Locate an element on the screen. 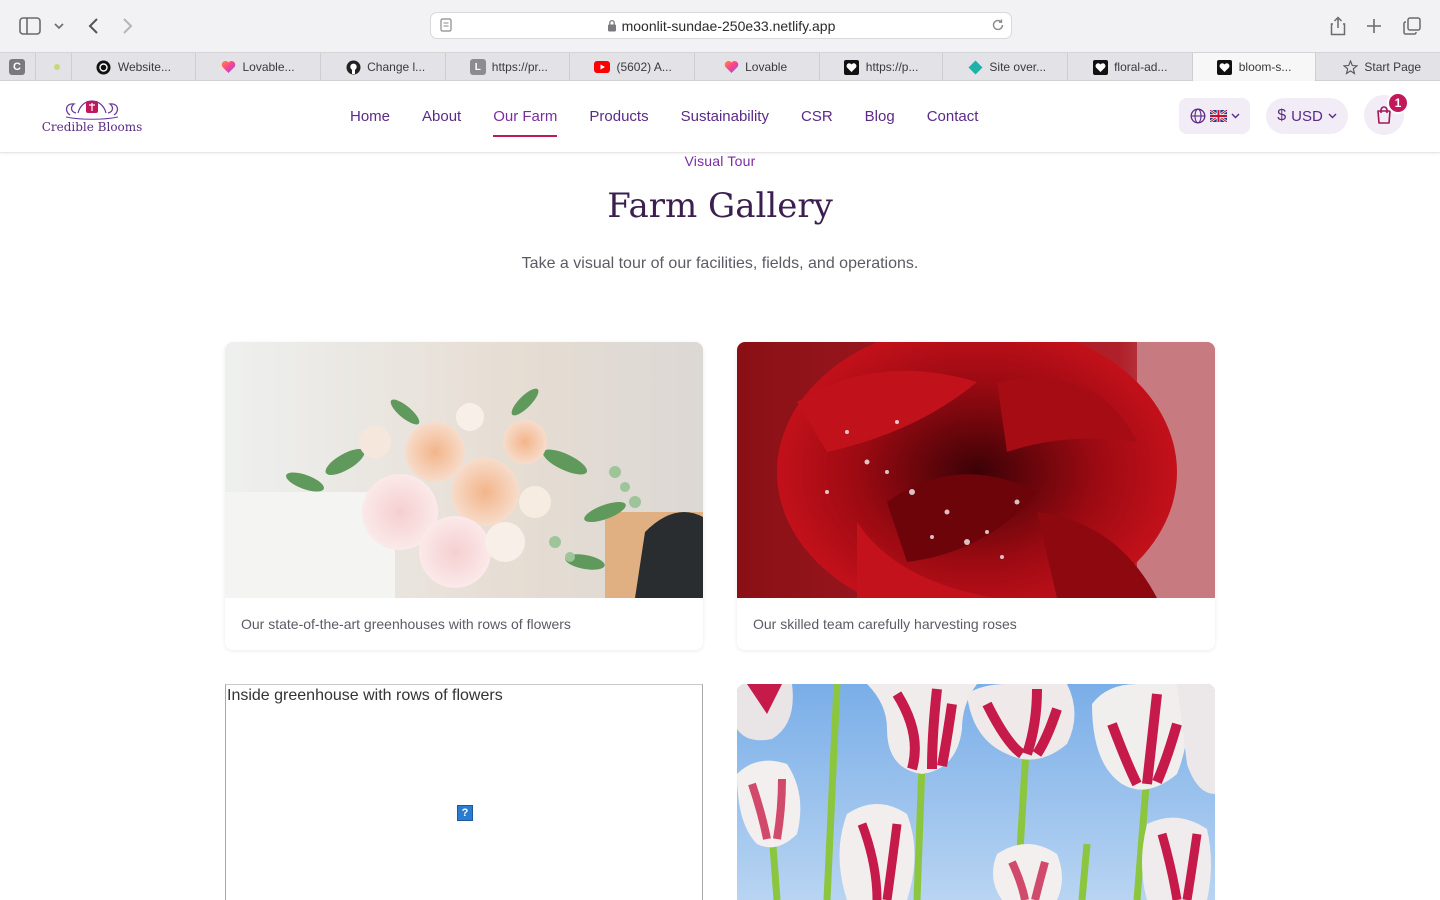  tab-pinned-dot is located at coordinates (54, 67).